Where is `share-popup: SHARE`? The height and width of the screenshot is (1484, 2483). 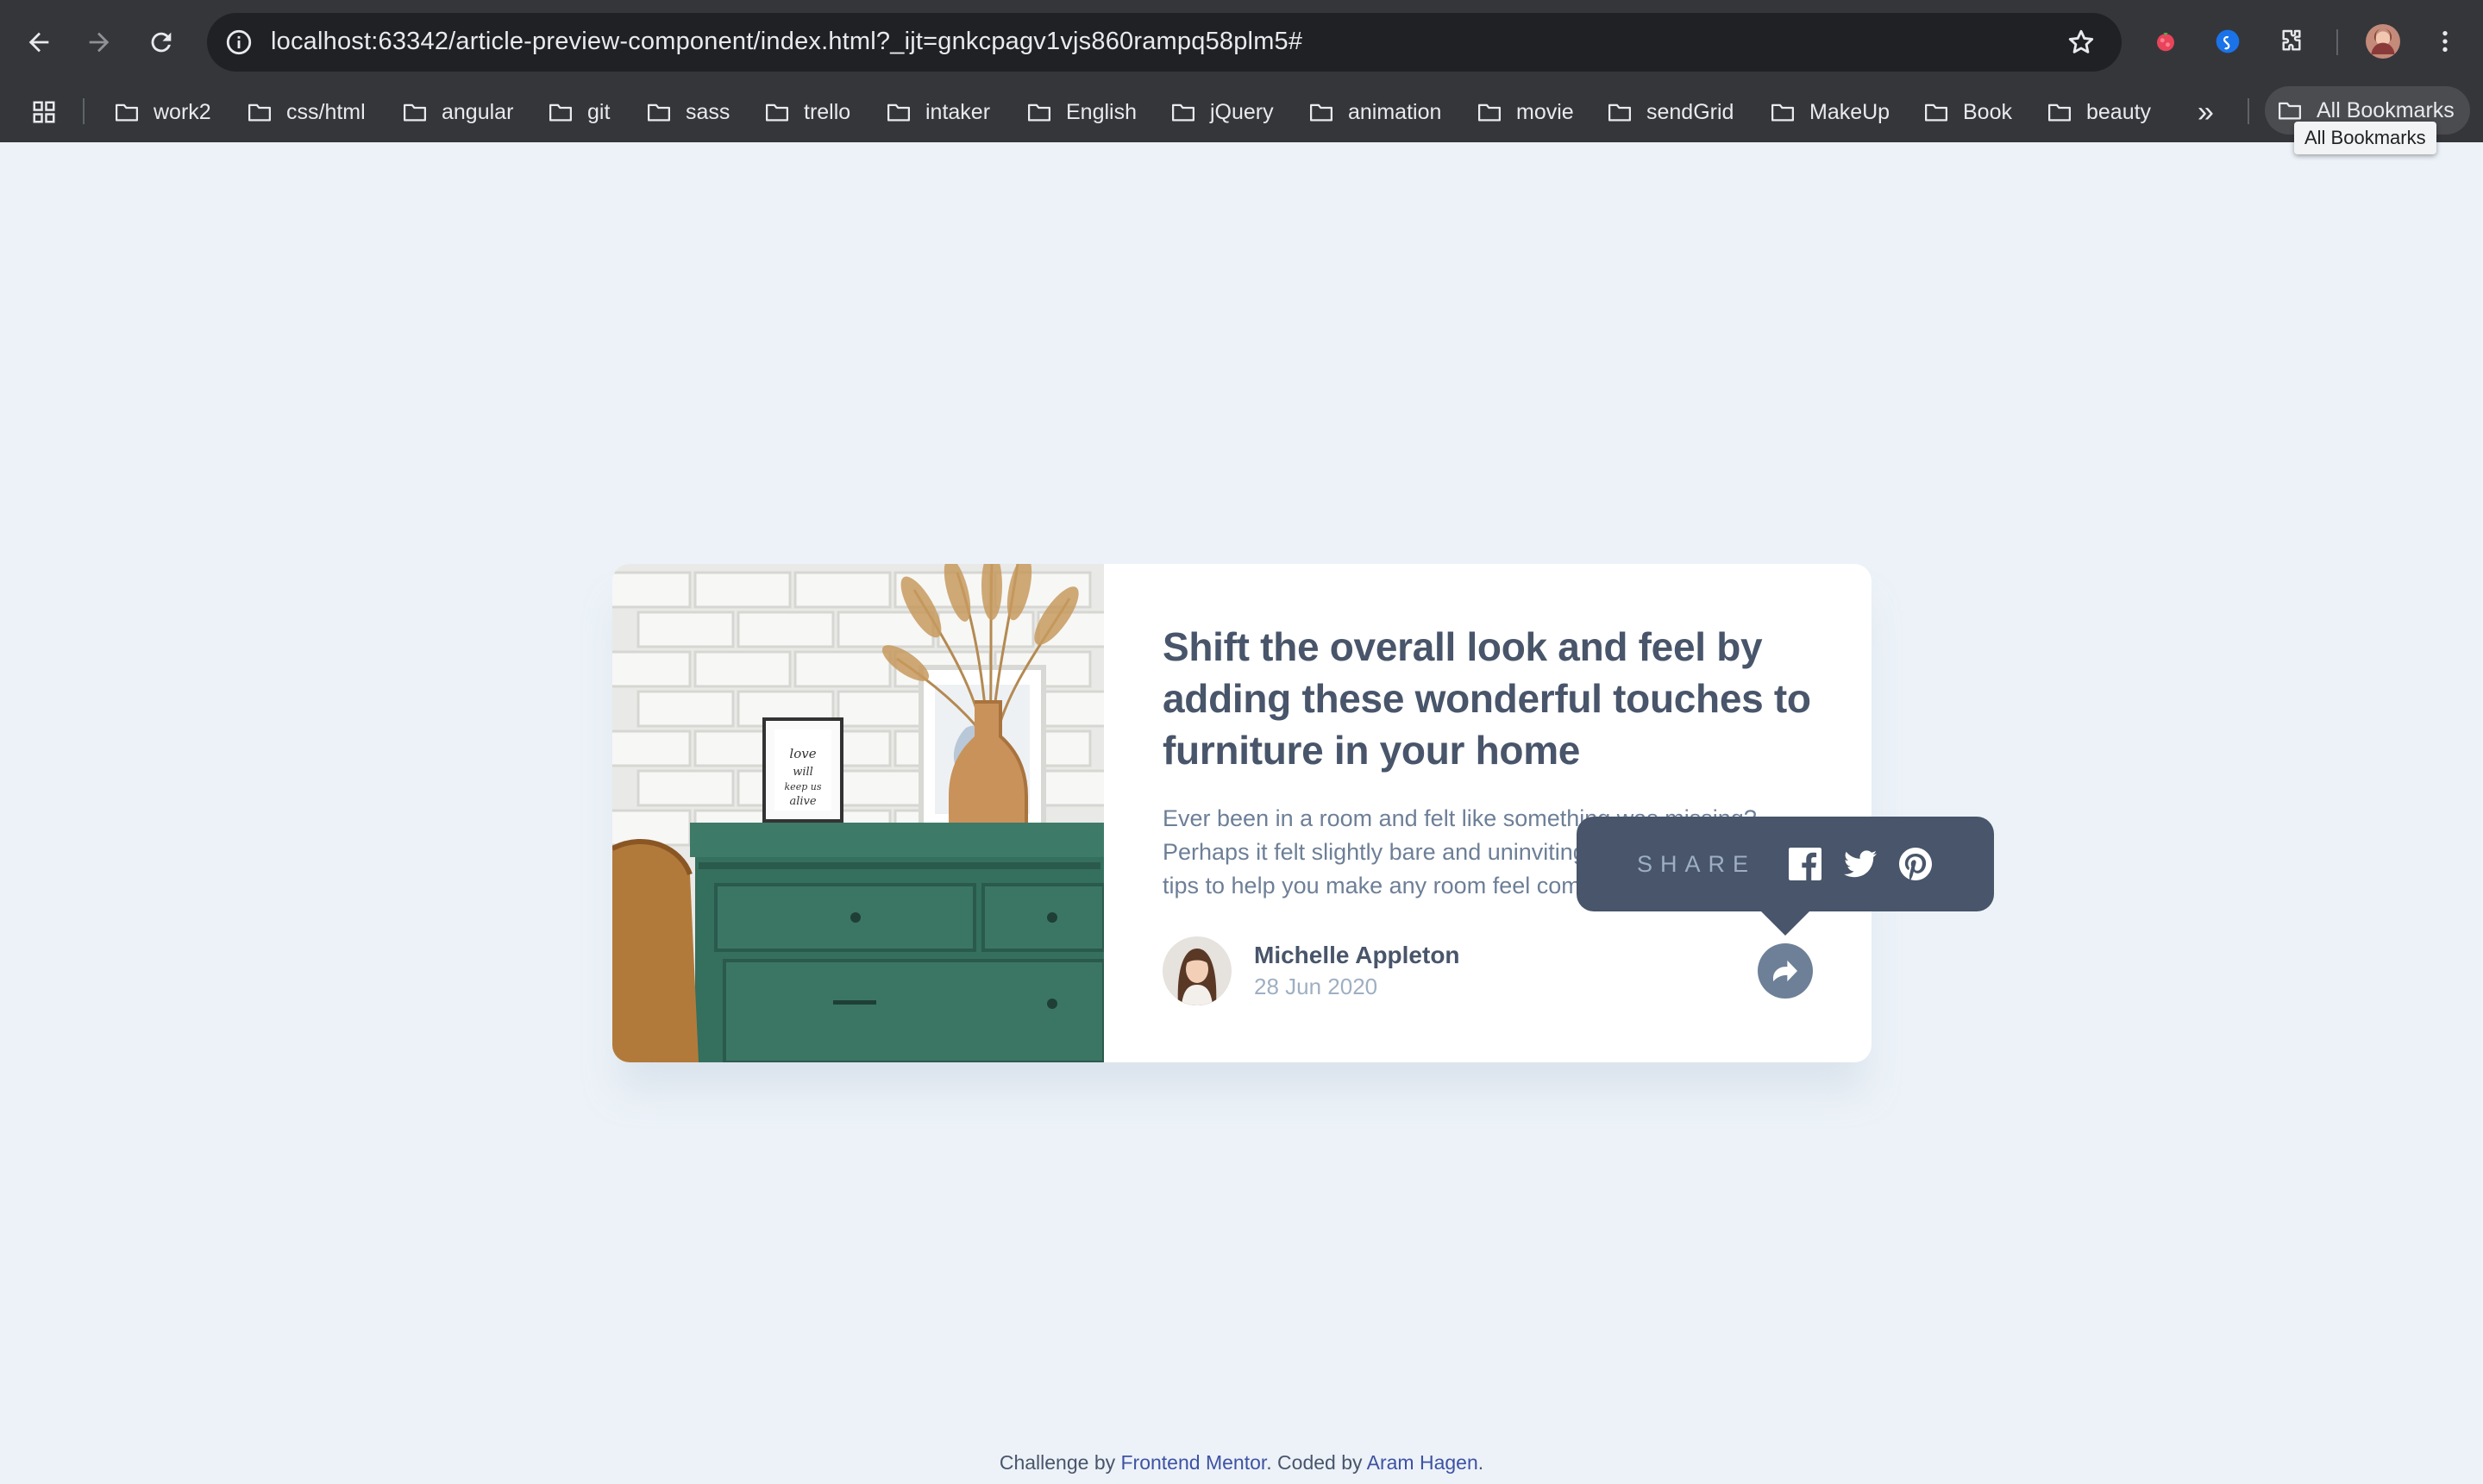
share-popup: SHARE is located at coordinates (1785, 876).